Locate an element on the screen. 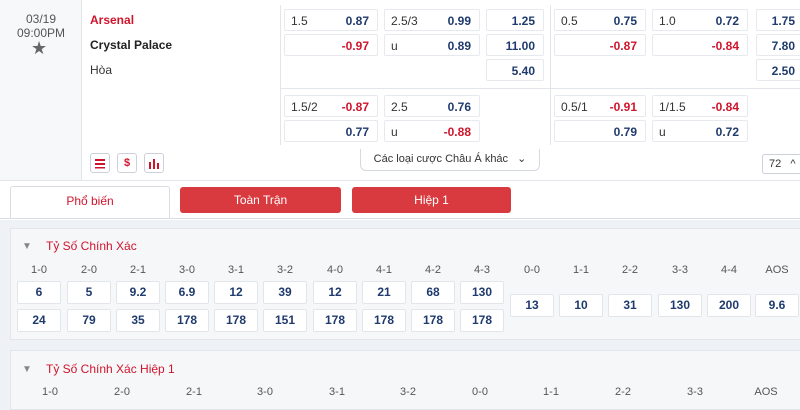  odds-cell: -0.84 is located at coordinates (700, 45).